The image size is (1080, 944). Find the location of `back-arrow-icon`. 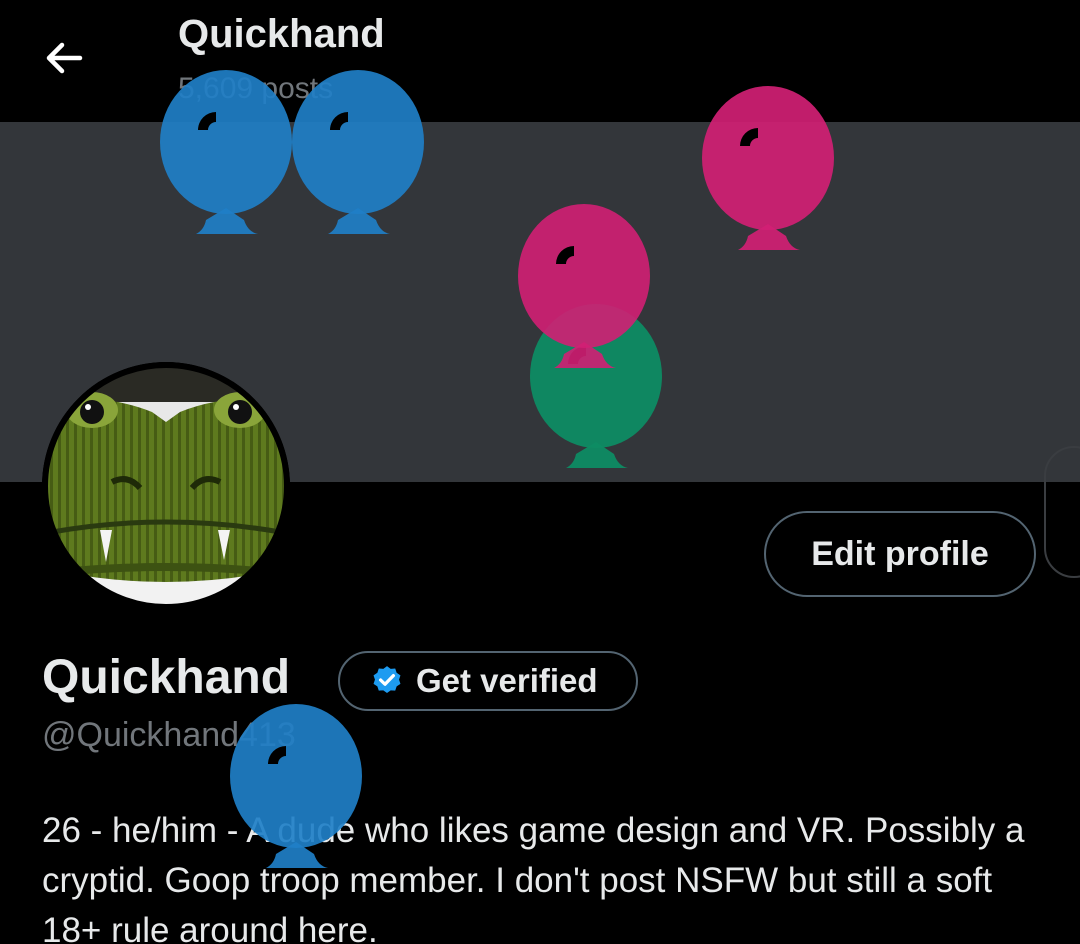

back-arrow-icon is located at coordinates (64, 58).